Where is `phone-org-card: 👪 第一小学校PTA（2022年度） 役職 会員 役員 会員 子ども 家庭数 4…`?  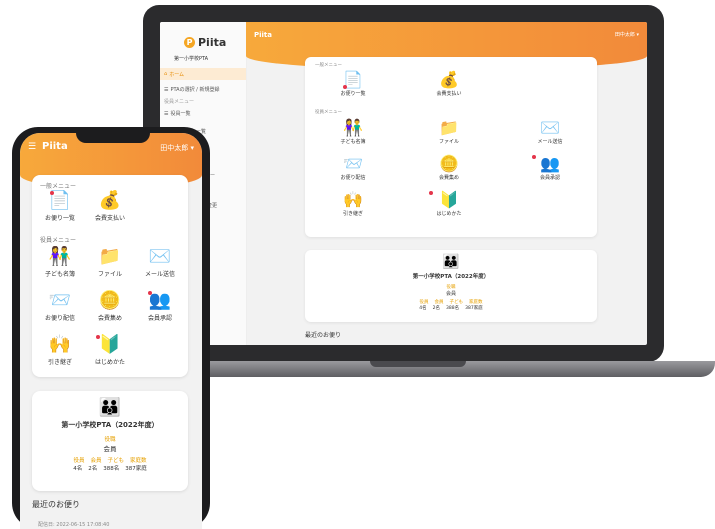
phone-org-card: 👪 第一小学校PTA（2022年度） 役職 会員 役員 会員 子ども 家庭数 4… is located at coordinates (110, 441).